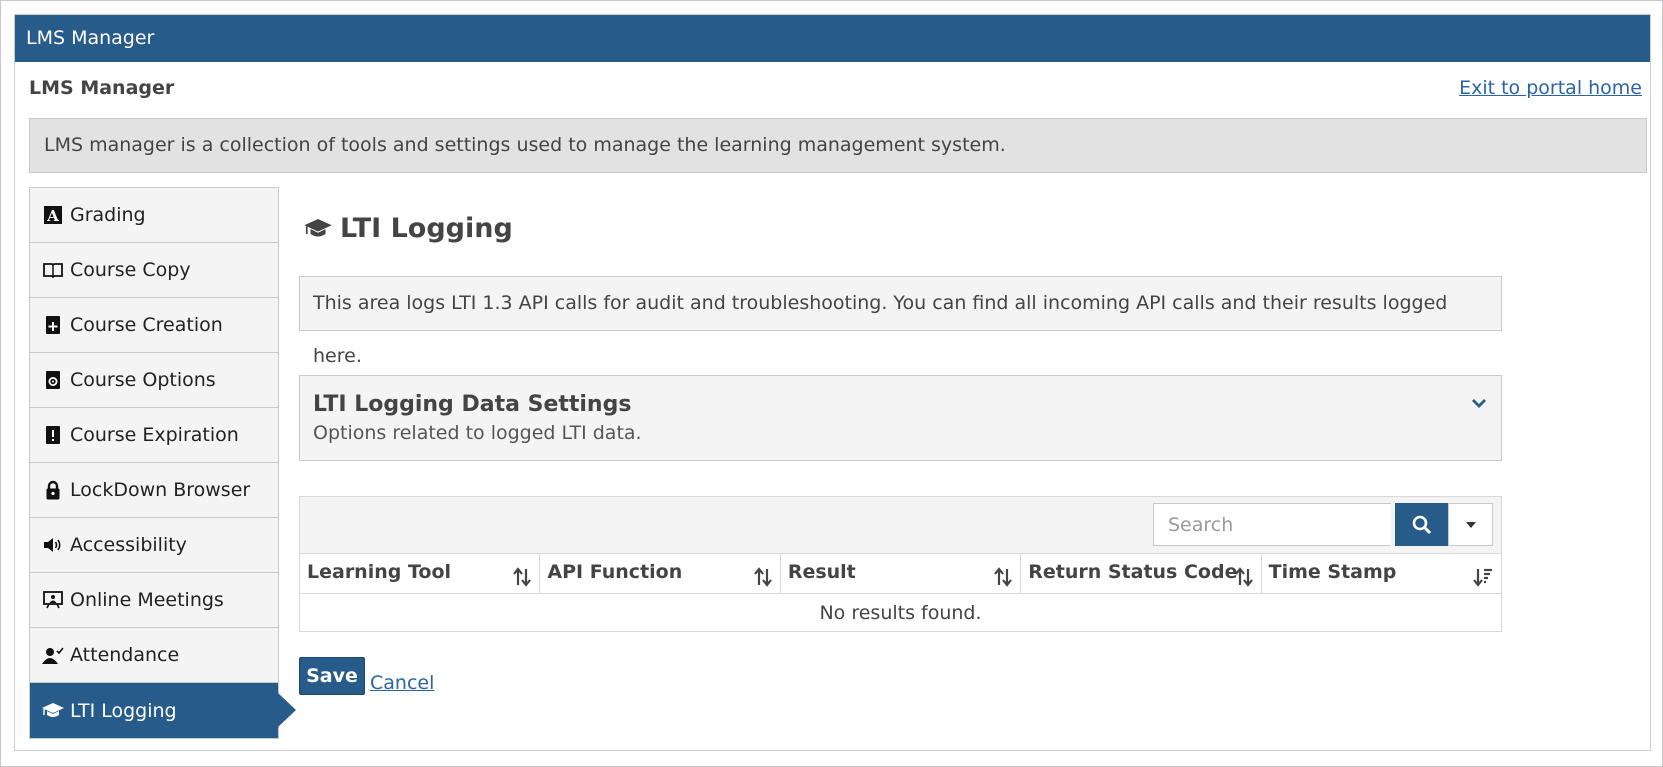  What do you see at coordinates (53, 380) in the screenshot?
I see `course-gear-icon` at bounding box center [53, 380].